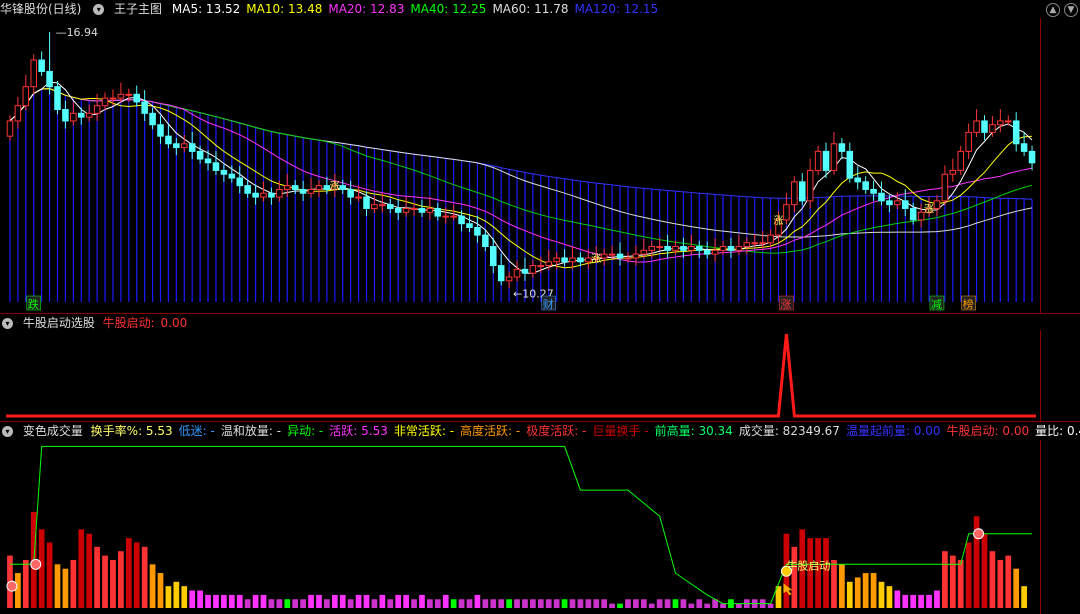 Image resolution: width=1080 pixels, height=614 pixels. What do you see at coordinates (138, 9) in the screenshot?
I see `indicator-name: 王子主图` at bounding box center [138, 9].